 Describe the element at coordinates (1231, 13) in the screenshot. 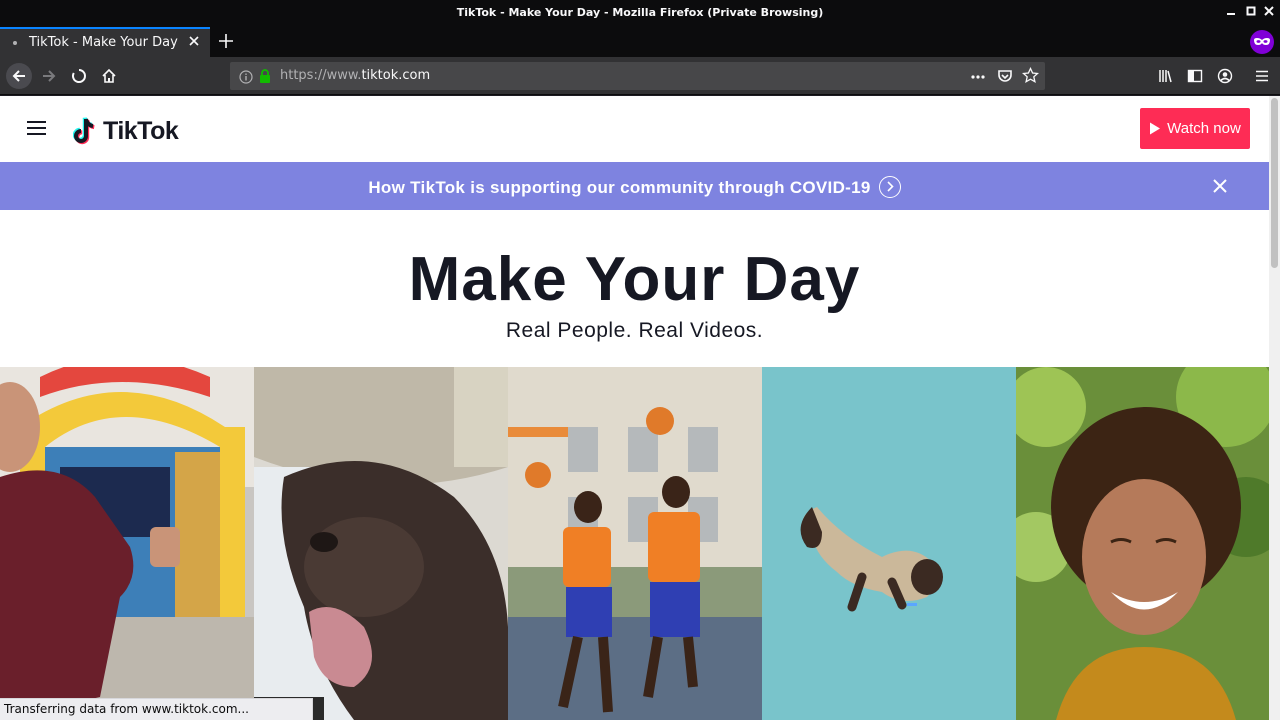

I see `minimize-icon` at that location.